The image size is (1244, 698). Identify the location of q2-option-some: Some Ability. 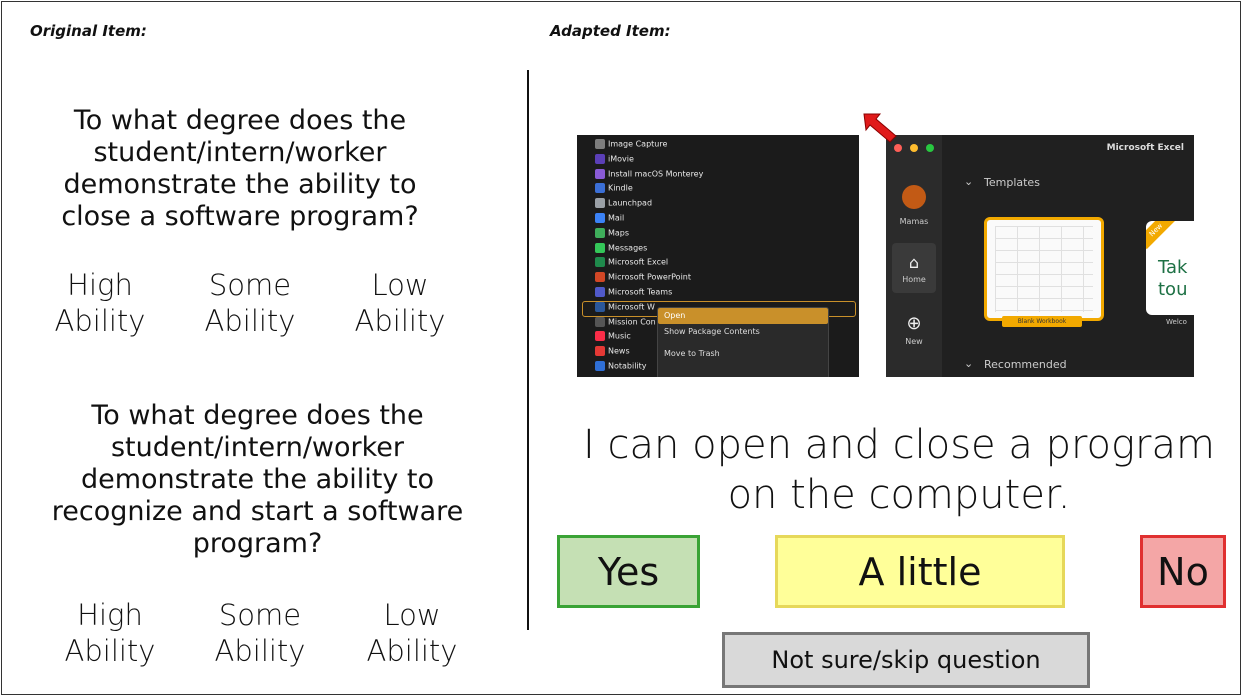
(260, 633).